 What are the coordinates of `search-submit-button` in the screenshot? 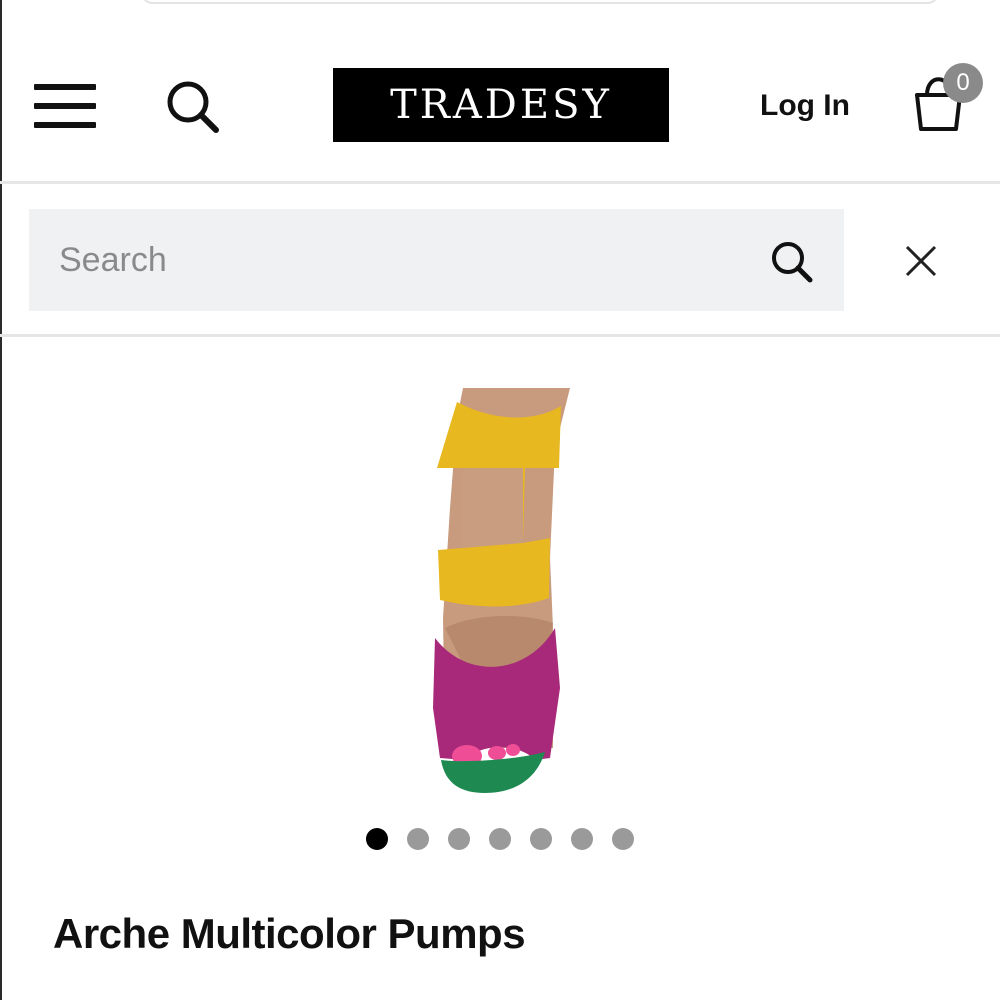 It's located at (793, 262).